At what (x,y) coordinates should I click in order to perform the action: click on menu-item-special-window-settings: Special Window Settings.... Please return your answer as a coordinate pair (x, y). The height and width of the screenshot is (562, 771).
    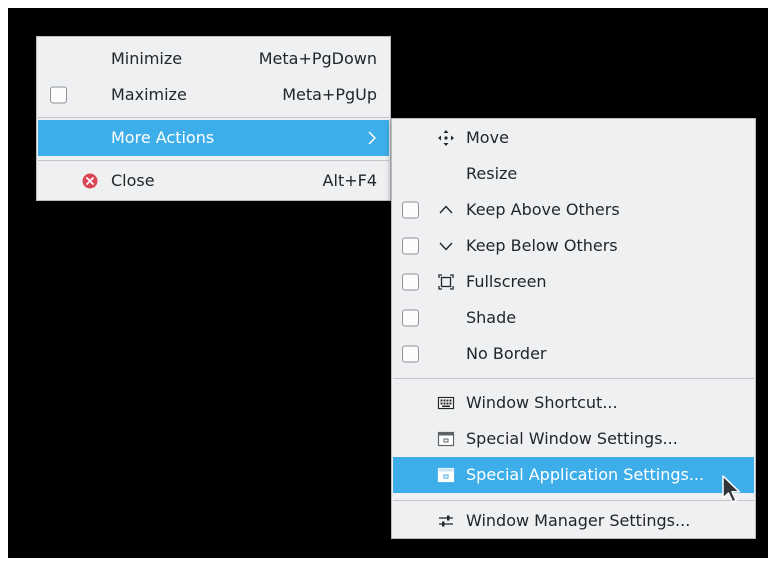
    Looking at the image, I should click on (573, 439).